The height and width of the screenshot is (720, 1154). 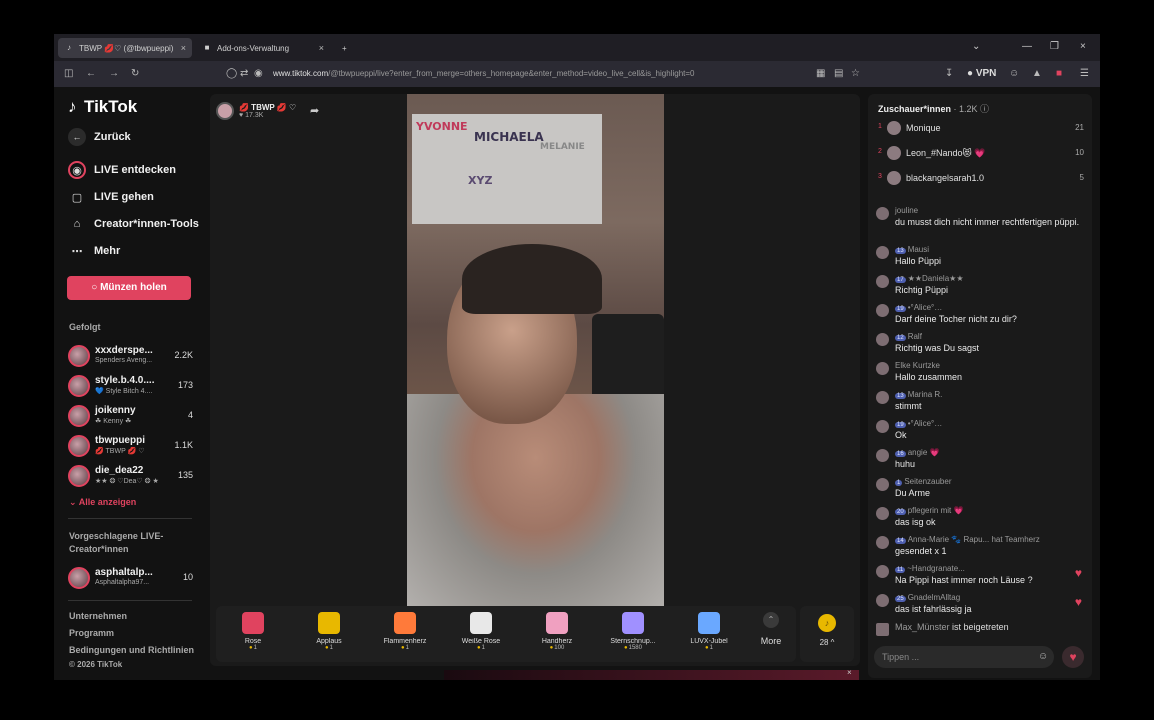 I want to click on tab-list-chevron-icon: ⌄, so click(x=976, y=46).